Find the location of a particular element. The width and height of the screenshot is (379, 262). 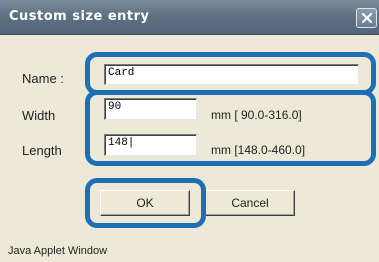

close-button is located at coordinates (366, 18).